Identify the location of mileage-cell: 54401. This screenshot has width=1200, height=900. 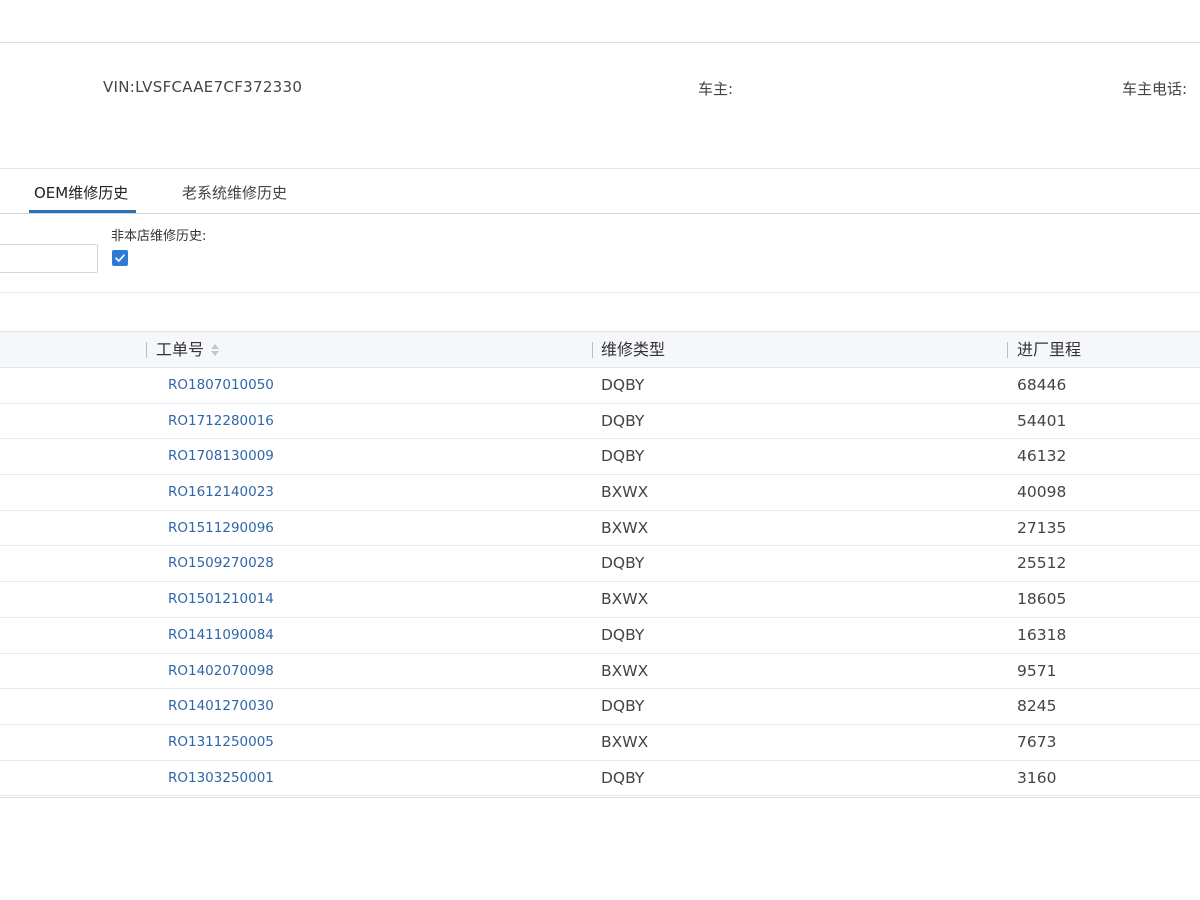
(1042, 420).